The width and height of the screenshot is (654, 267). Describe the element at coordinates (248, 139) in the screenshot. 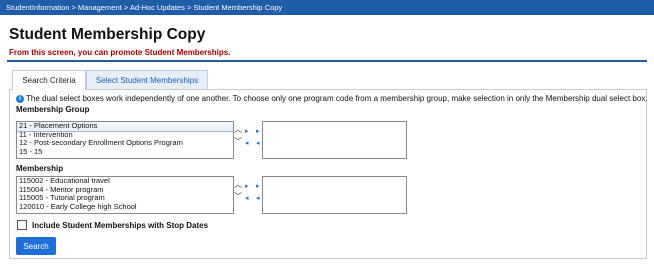

I see `membership-group-arrows: ︿ ﹀ ▸ ▸ ◂ ◂` at that location.